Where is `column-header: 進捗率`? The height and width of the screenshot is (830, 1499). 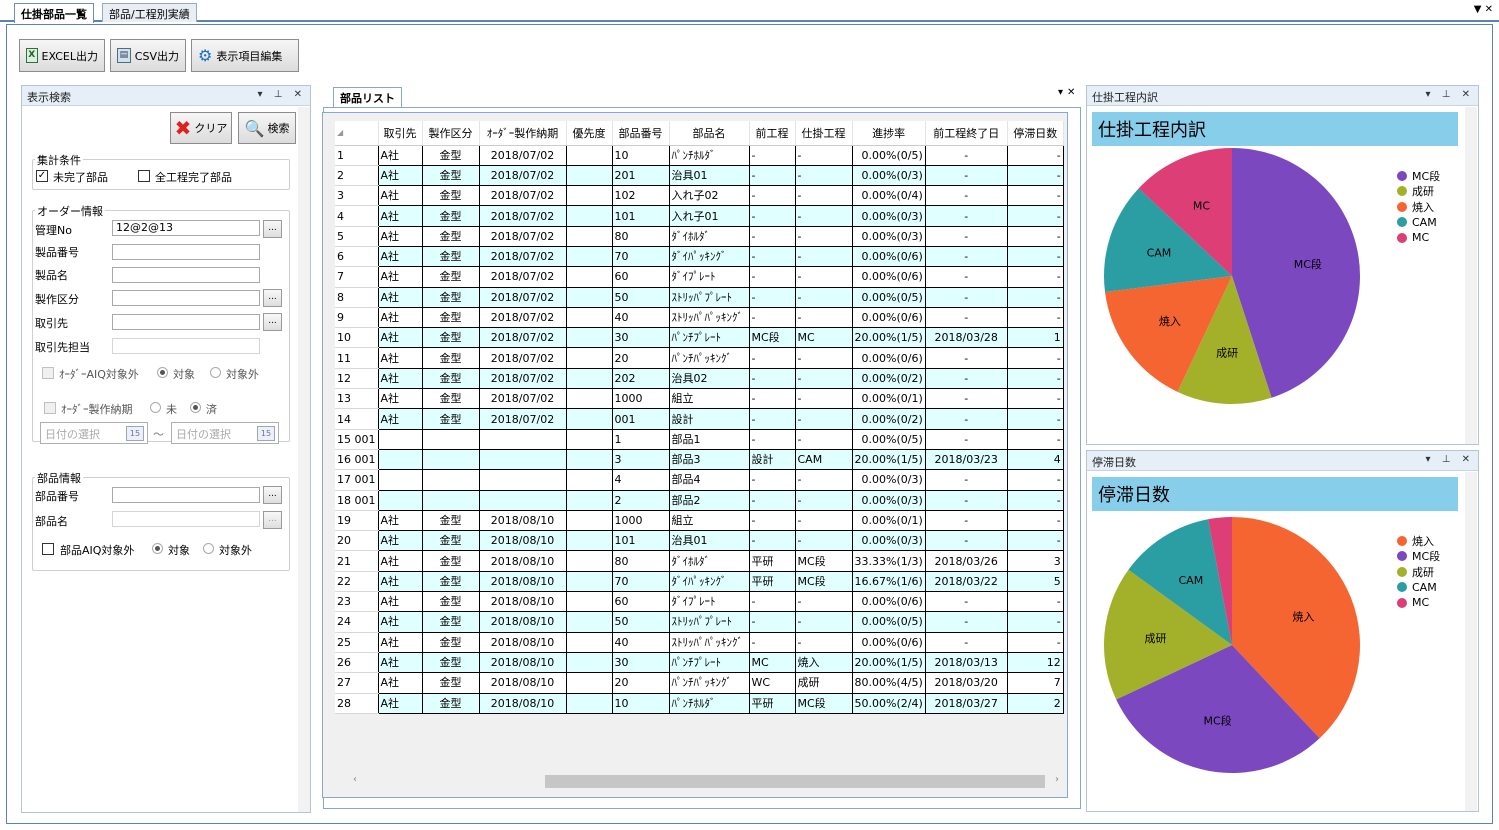 column-header: 進捗率 is located at coordinates (889, 133).